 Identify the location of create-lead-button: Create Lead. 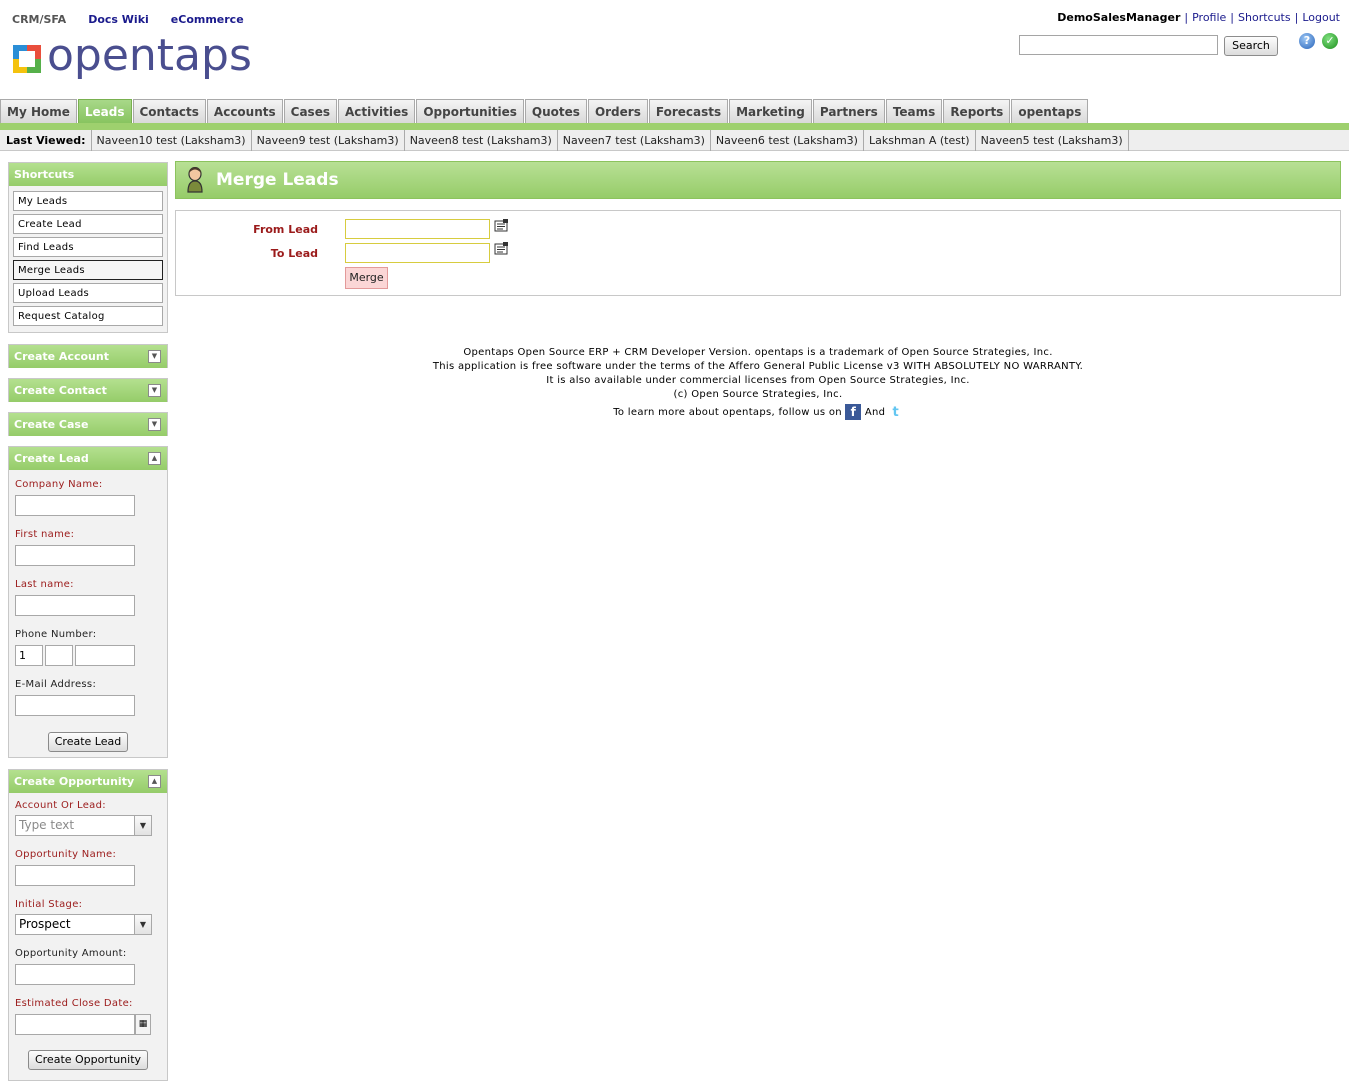
(88, 742).